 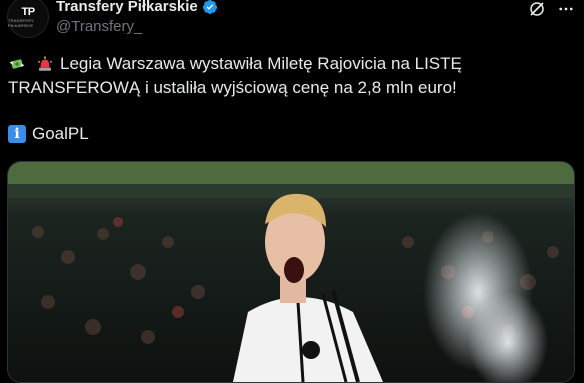 What do you see at coordinates (127, 7) in the screenshot?
I see `display-name: Transfery Piłkarskie` at bounding box center [127, 7].